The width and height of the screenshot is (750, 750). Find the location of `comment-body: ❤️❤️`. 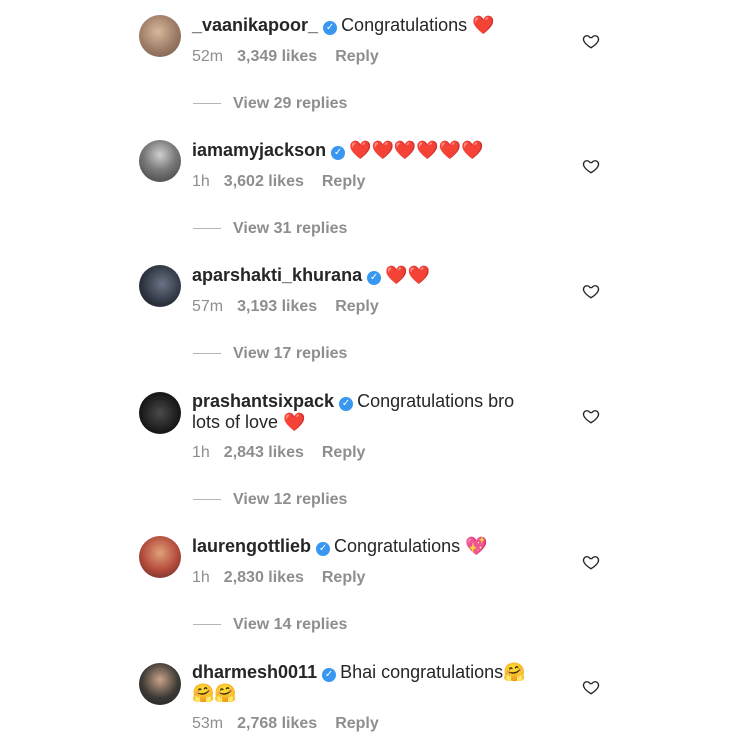

comment-body: ❤️❤️ is located at coordinates (407, 275).